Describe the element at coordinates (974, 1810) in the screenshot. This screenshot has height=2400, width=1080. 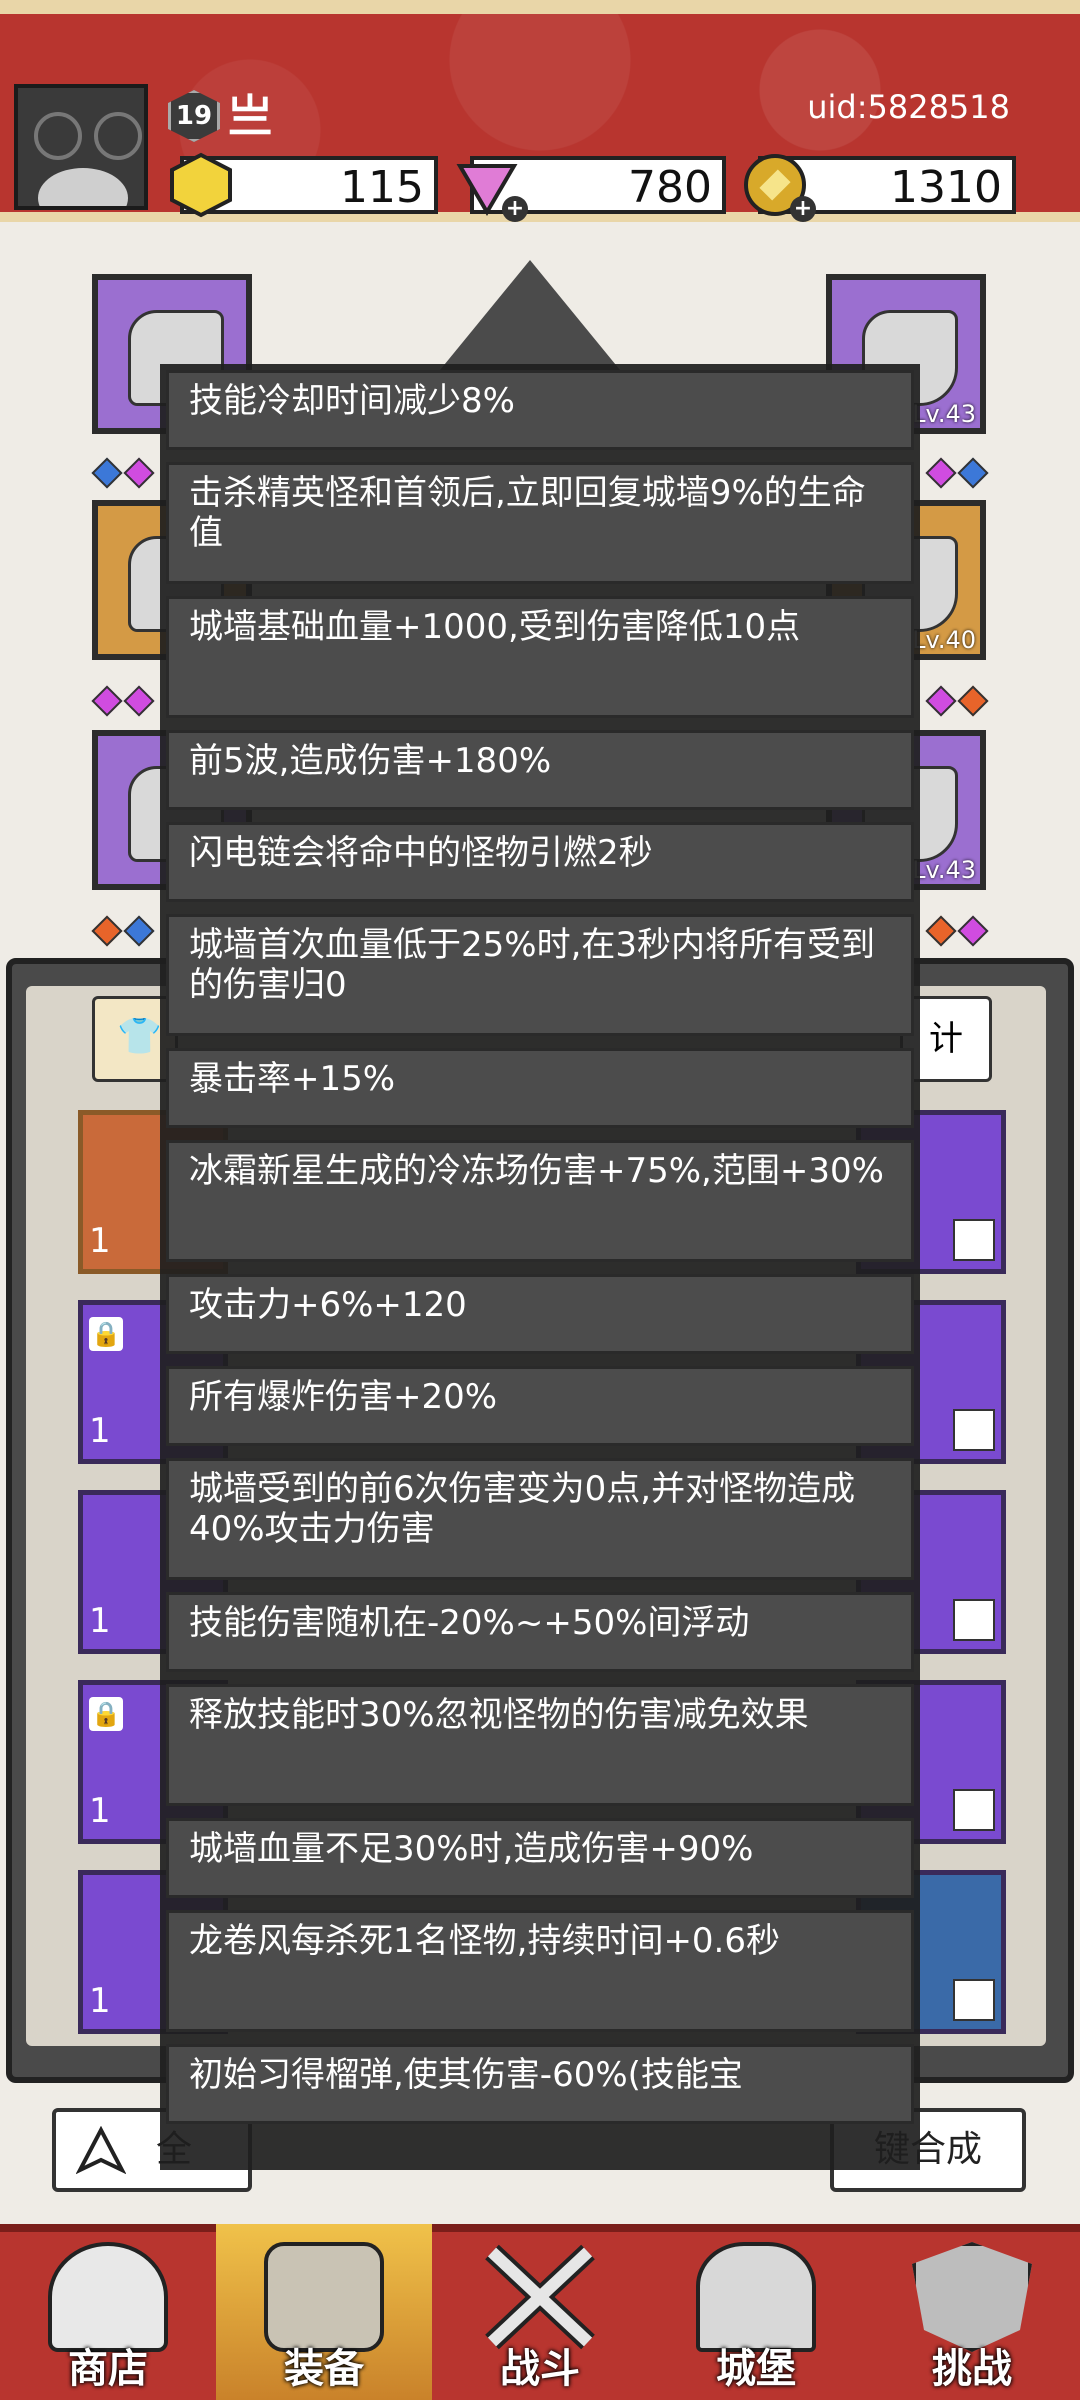
I see `necklace-tag-icon` at that location.